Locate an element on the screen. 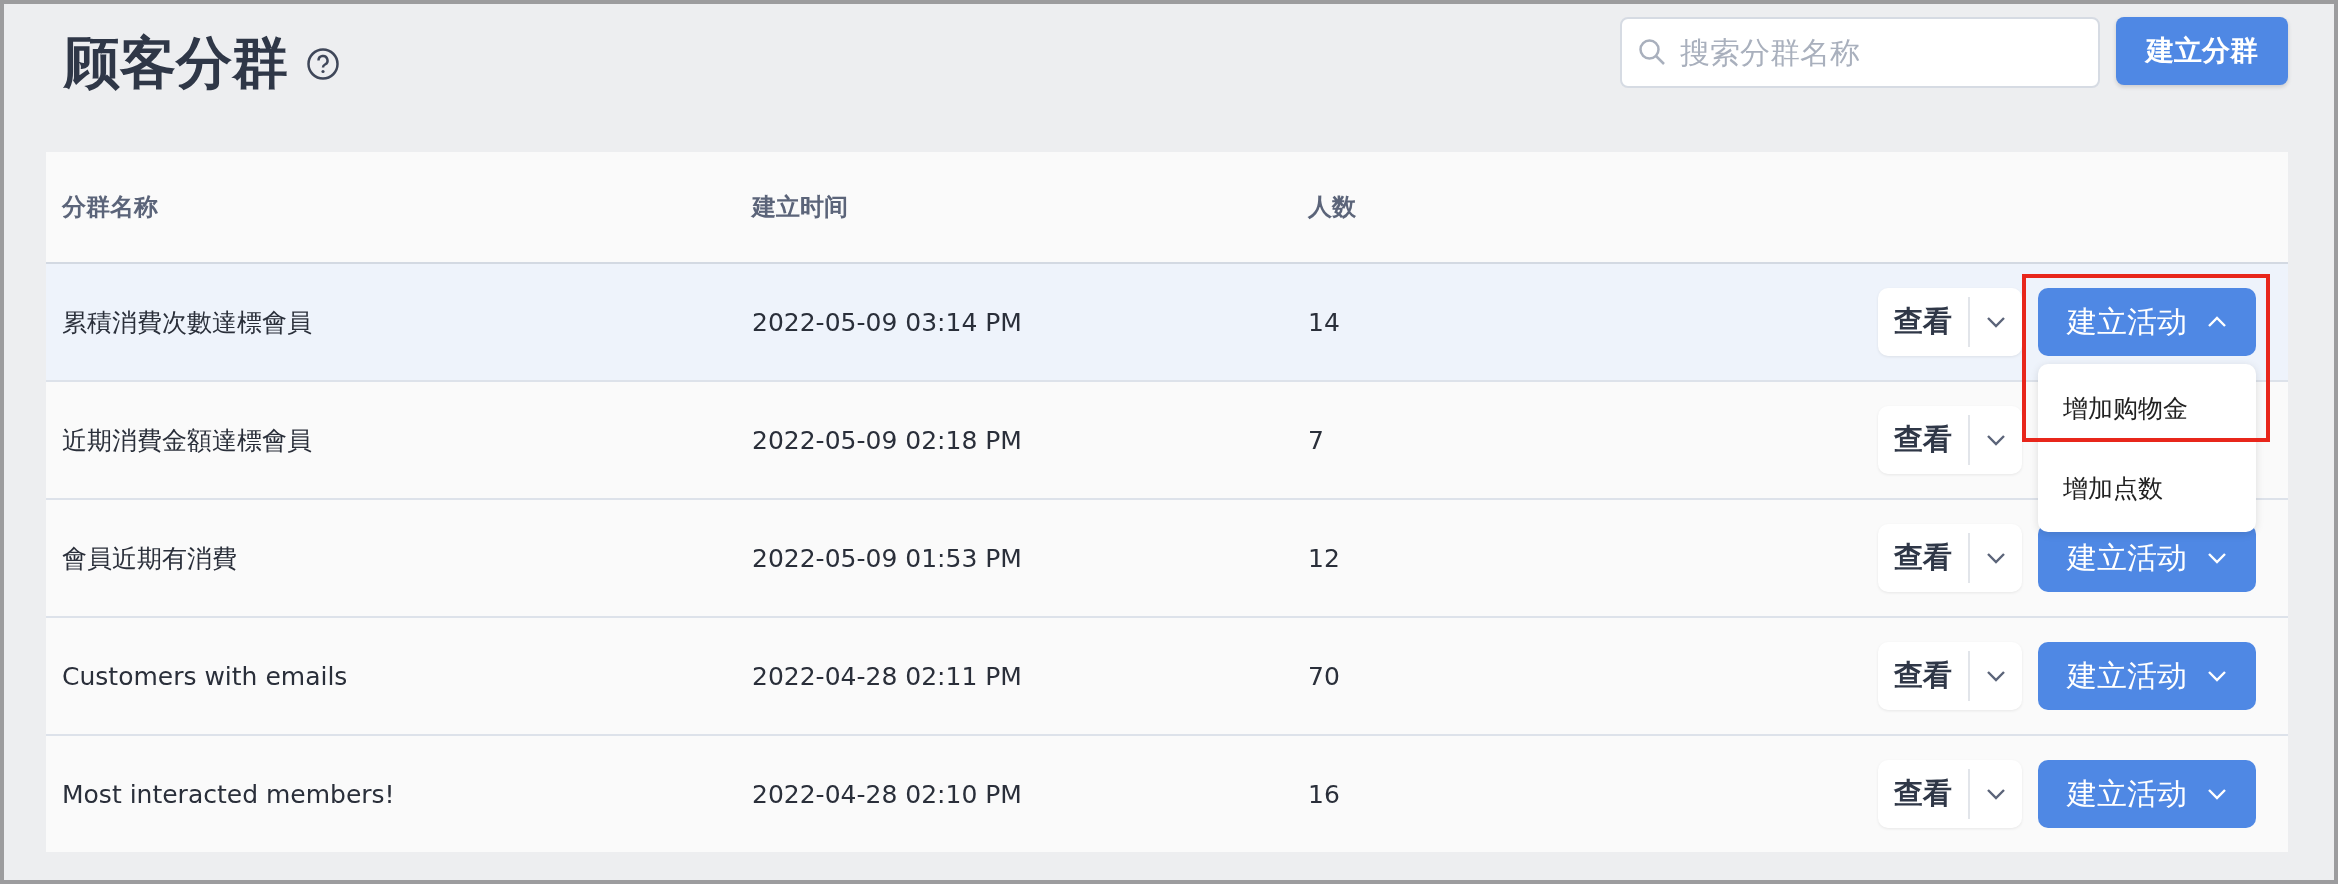  page-title: 顾客分群 is located at coordinates (176, 63).